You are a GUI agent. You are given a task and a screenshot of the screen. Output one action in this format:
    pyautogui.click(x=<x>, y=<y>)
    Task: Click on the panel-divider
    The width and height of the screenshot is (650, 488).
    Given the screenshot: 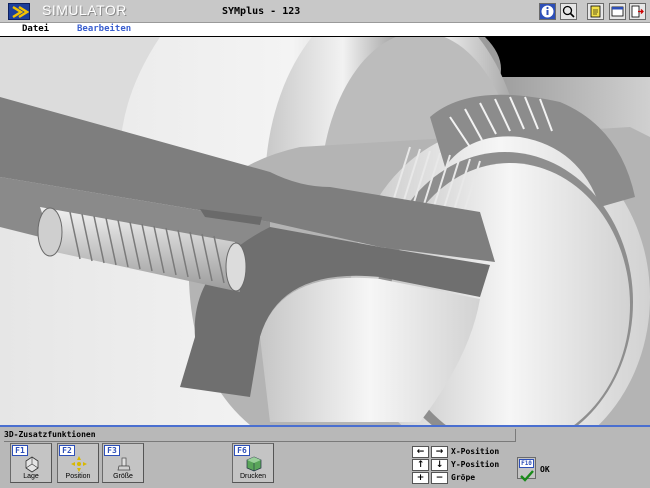 What is the action you would take?
    pyautogui.click(x=260, y=441)
    